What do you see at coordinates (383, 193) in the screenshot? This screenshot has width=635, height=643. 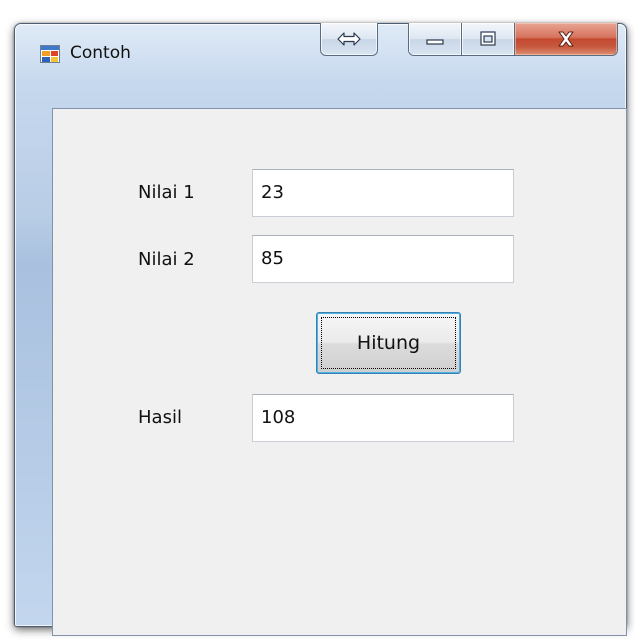 I see `nilai1-input: 23` at bounding box center [383, 193].